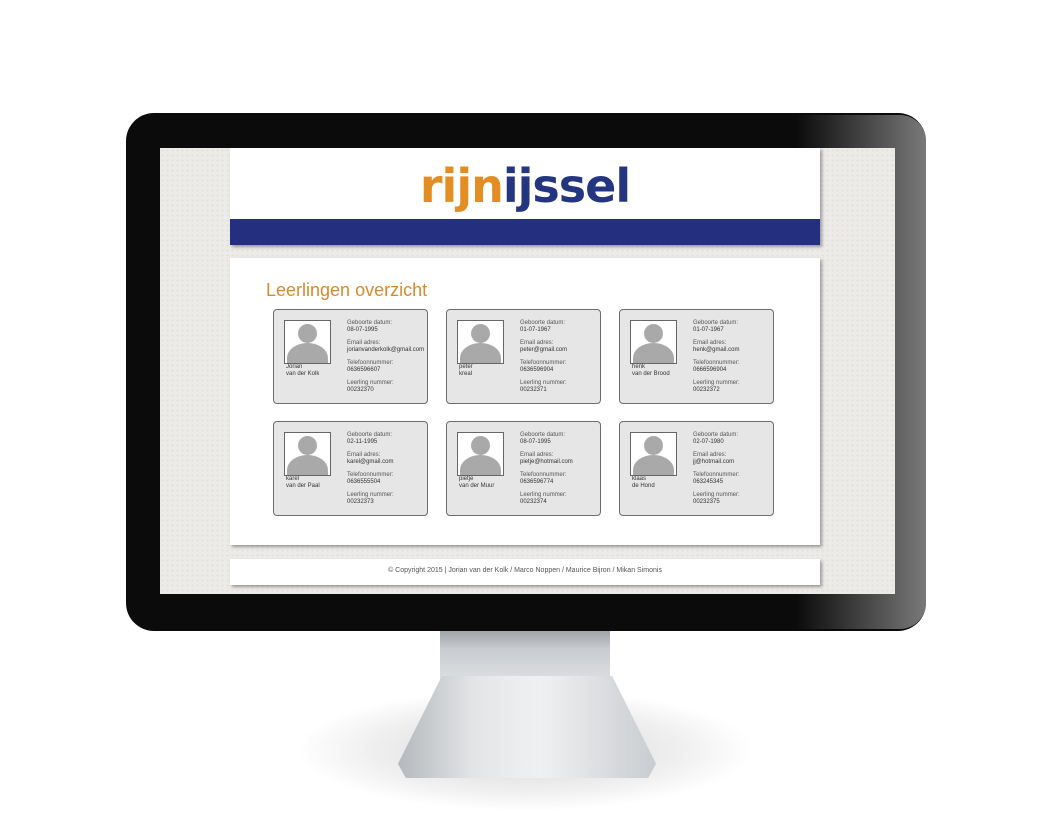 This screenshot has width=1040, height=828. What do you see at coordinates (706, 502) in the screenshot?
I see `number-value: 00232375` at bounding box center [706, 502].